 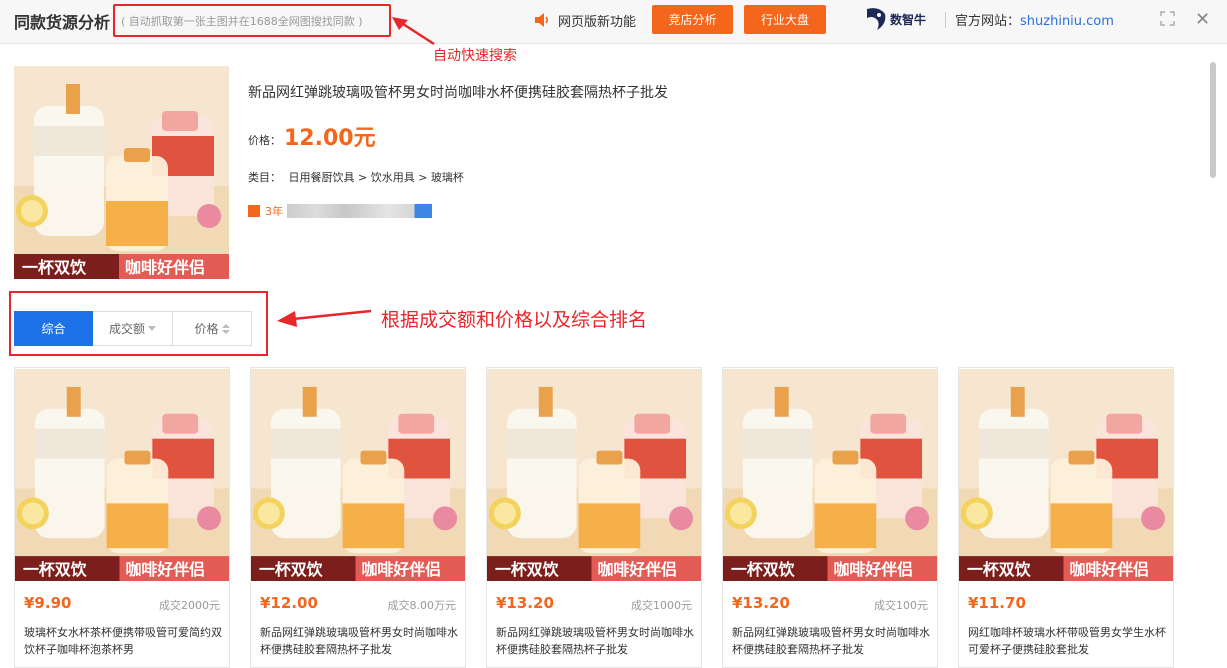 I want to click on page-title: 同款货源分析, so click(x=62, y=22).